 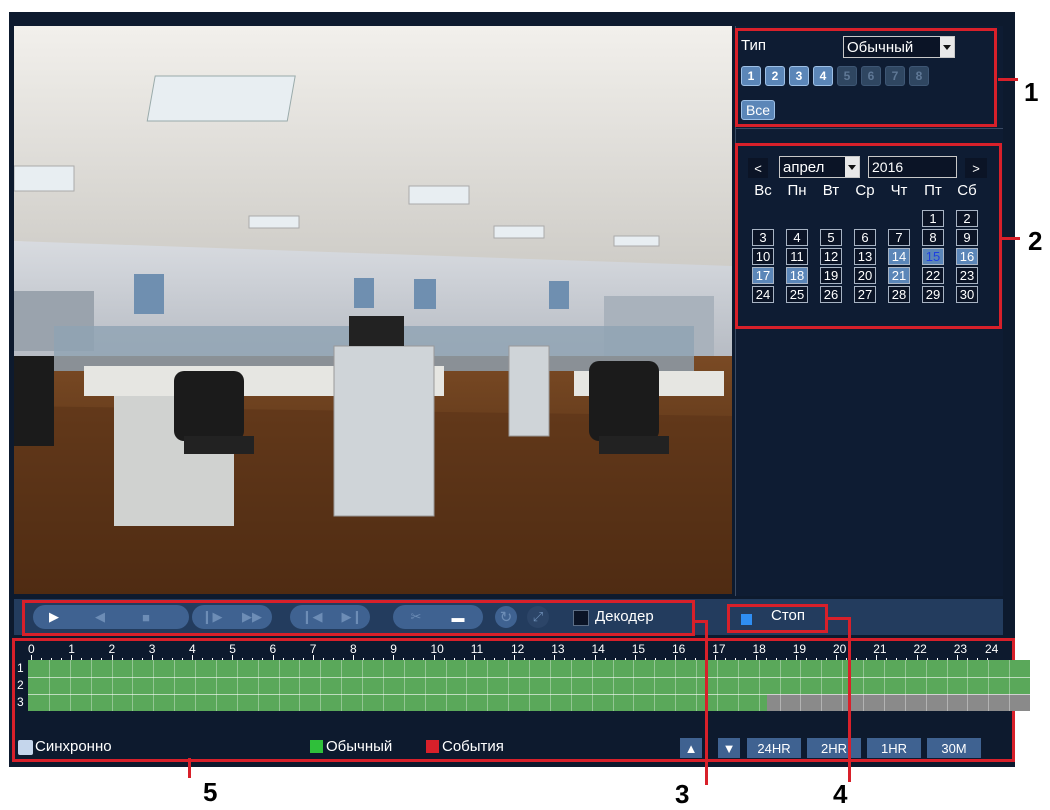 I want to click on channel-button-4: 4, so click(x=823, y=76).